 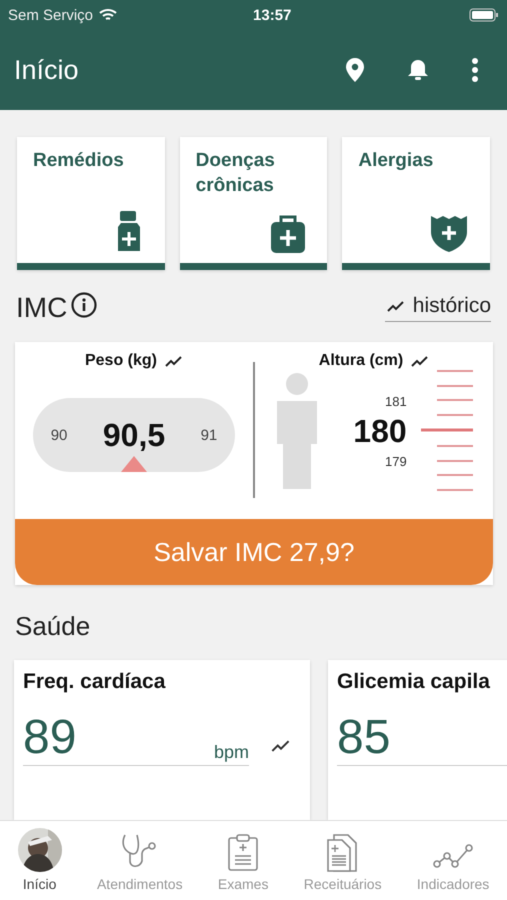 I want to click on section-title: Saúde, so click(x=53, y=626).